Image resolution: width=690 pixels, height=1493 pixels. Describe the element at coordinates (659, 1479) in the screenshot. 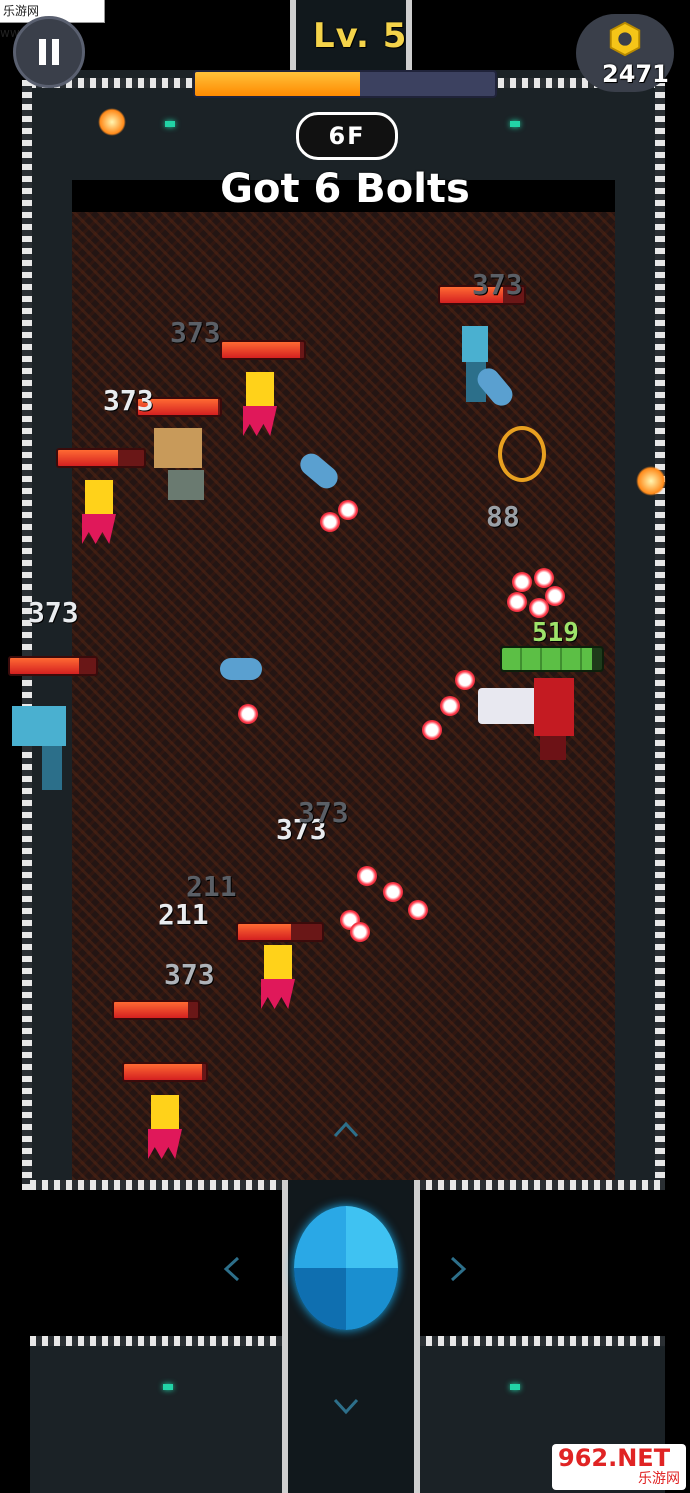

I see `watermark-bottom-sub: 乐游网` at that location.